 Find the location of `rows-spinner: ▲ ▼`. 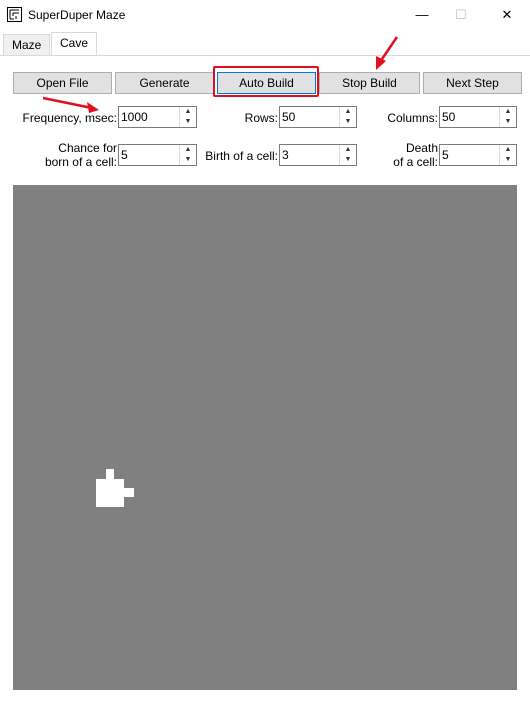

rows-spinner: ▲ ▼ is located at coordinates (318, 117).